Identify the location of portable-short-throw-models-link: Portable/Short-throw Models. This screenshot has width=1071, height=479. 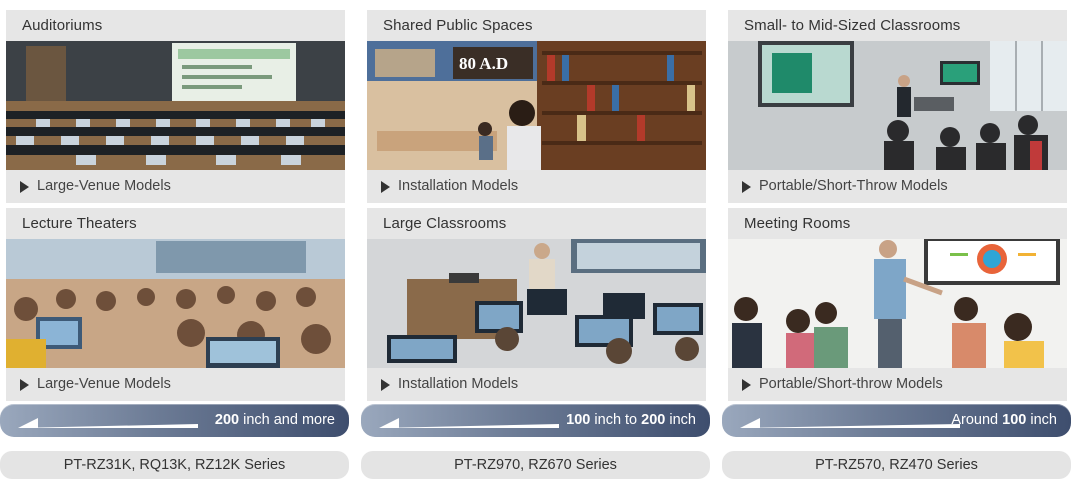
(897, 384).